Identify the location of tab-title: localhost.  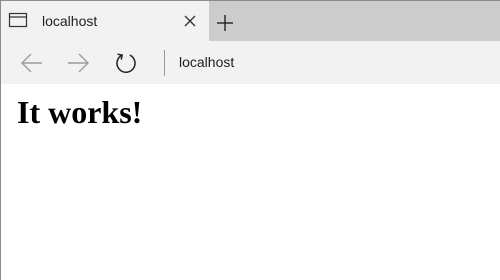
(70, 21).